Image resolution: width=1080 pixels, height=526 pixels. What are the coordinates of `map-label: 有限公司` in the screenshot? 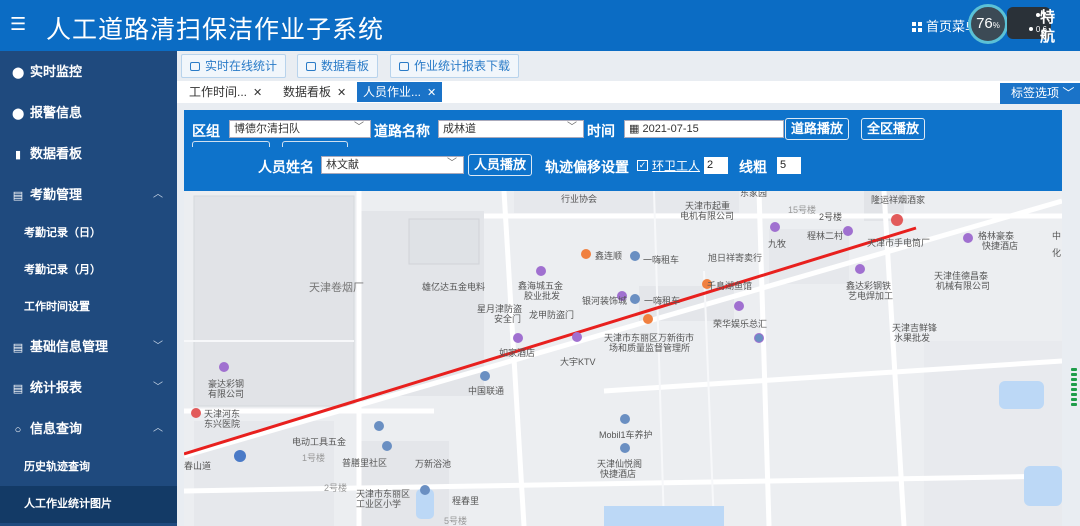 It's located at (226, 394).